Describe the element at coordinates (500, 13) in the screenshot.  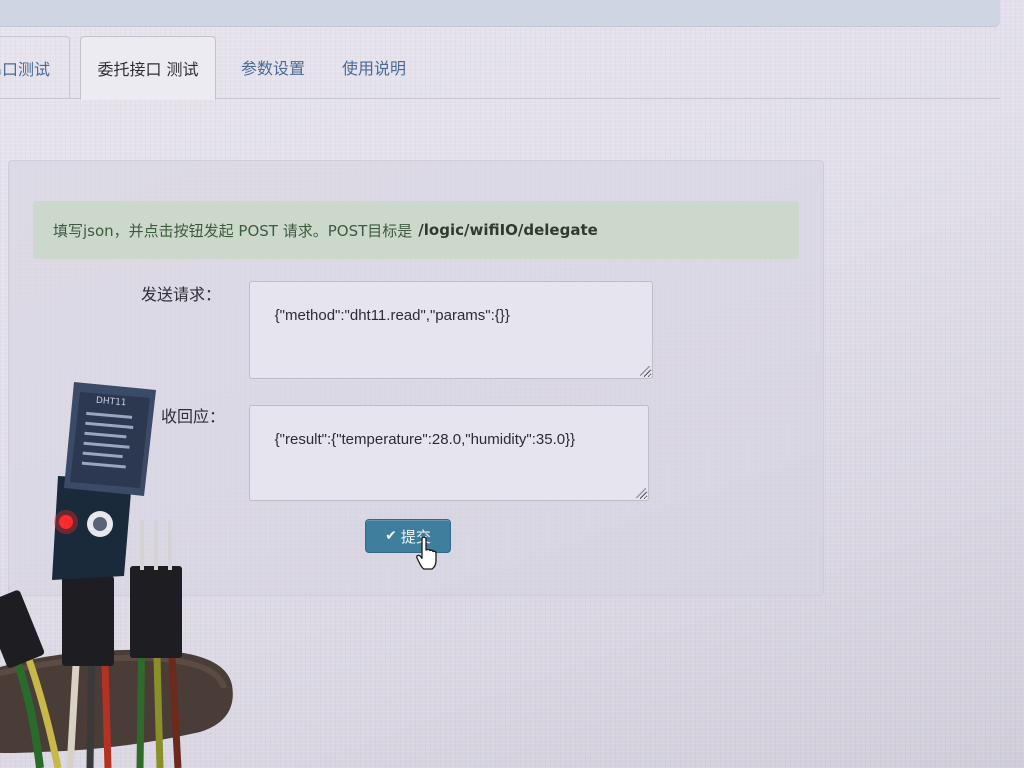
I see `top-bar` at that location.